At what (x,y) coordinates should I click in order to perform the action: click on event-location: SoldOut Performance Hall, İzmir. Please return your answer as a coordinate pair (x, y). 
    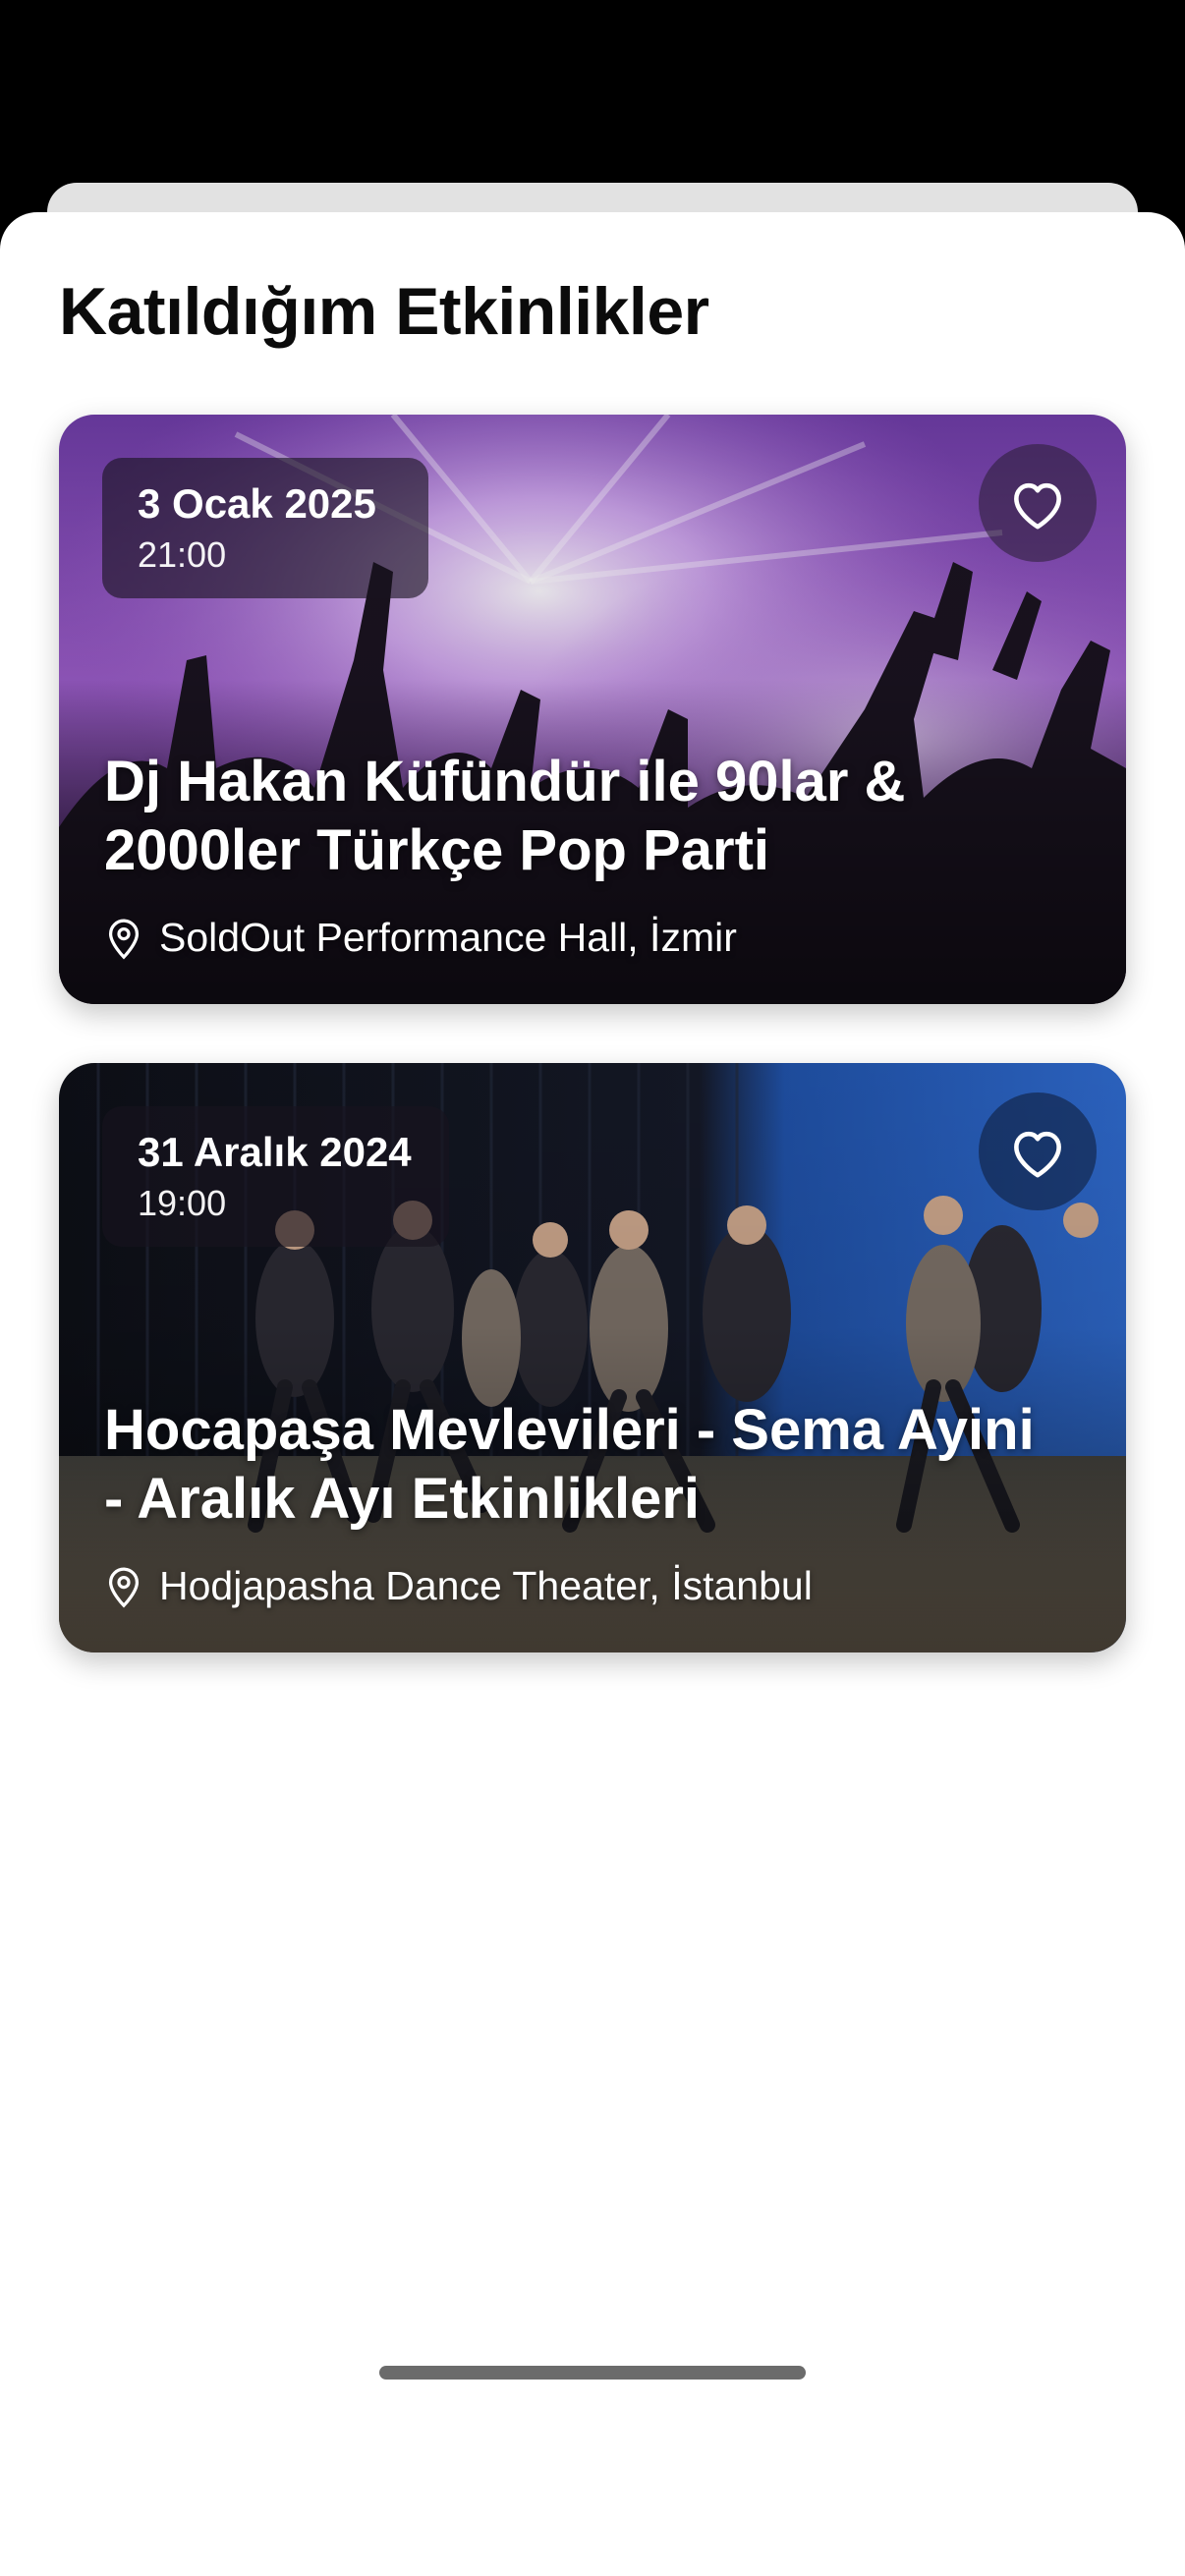
    Looking at the image, I should click on (421, 938).